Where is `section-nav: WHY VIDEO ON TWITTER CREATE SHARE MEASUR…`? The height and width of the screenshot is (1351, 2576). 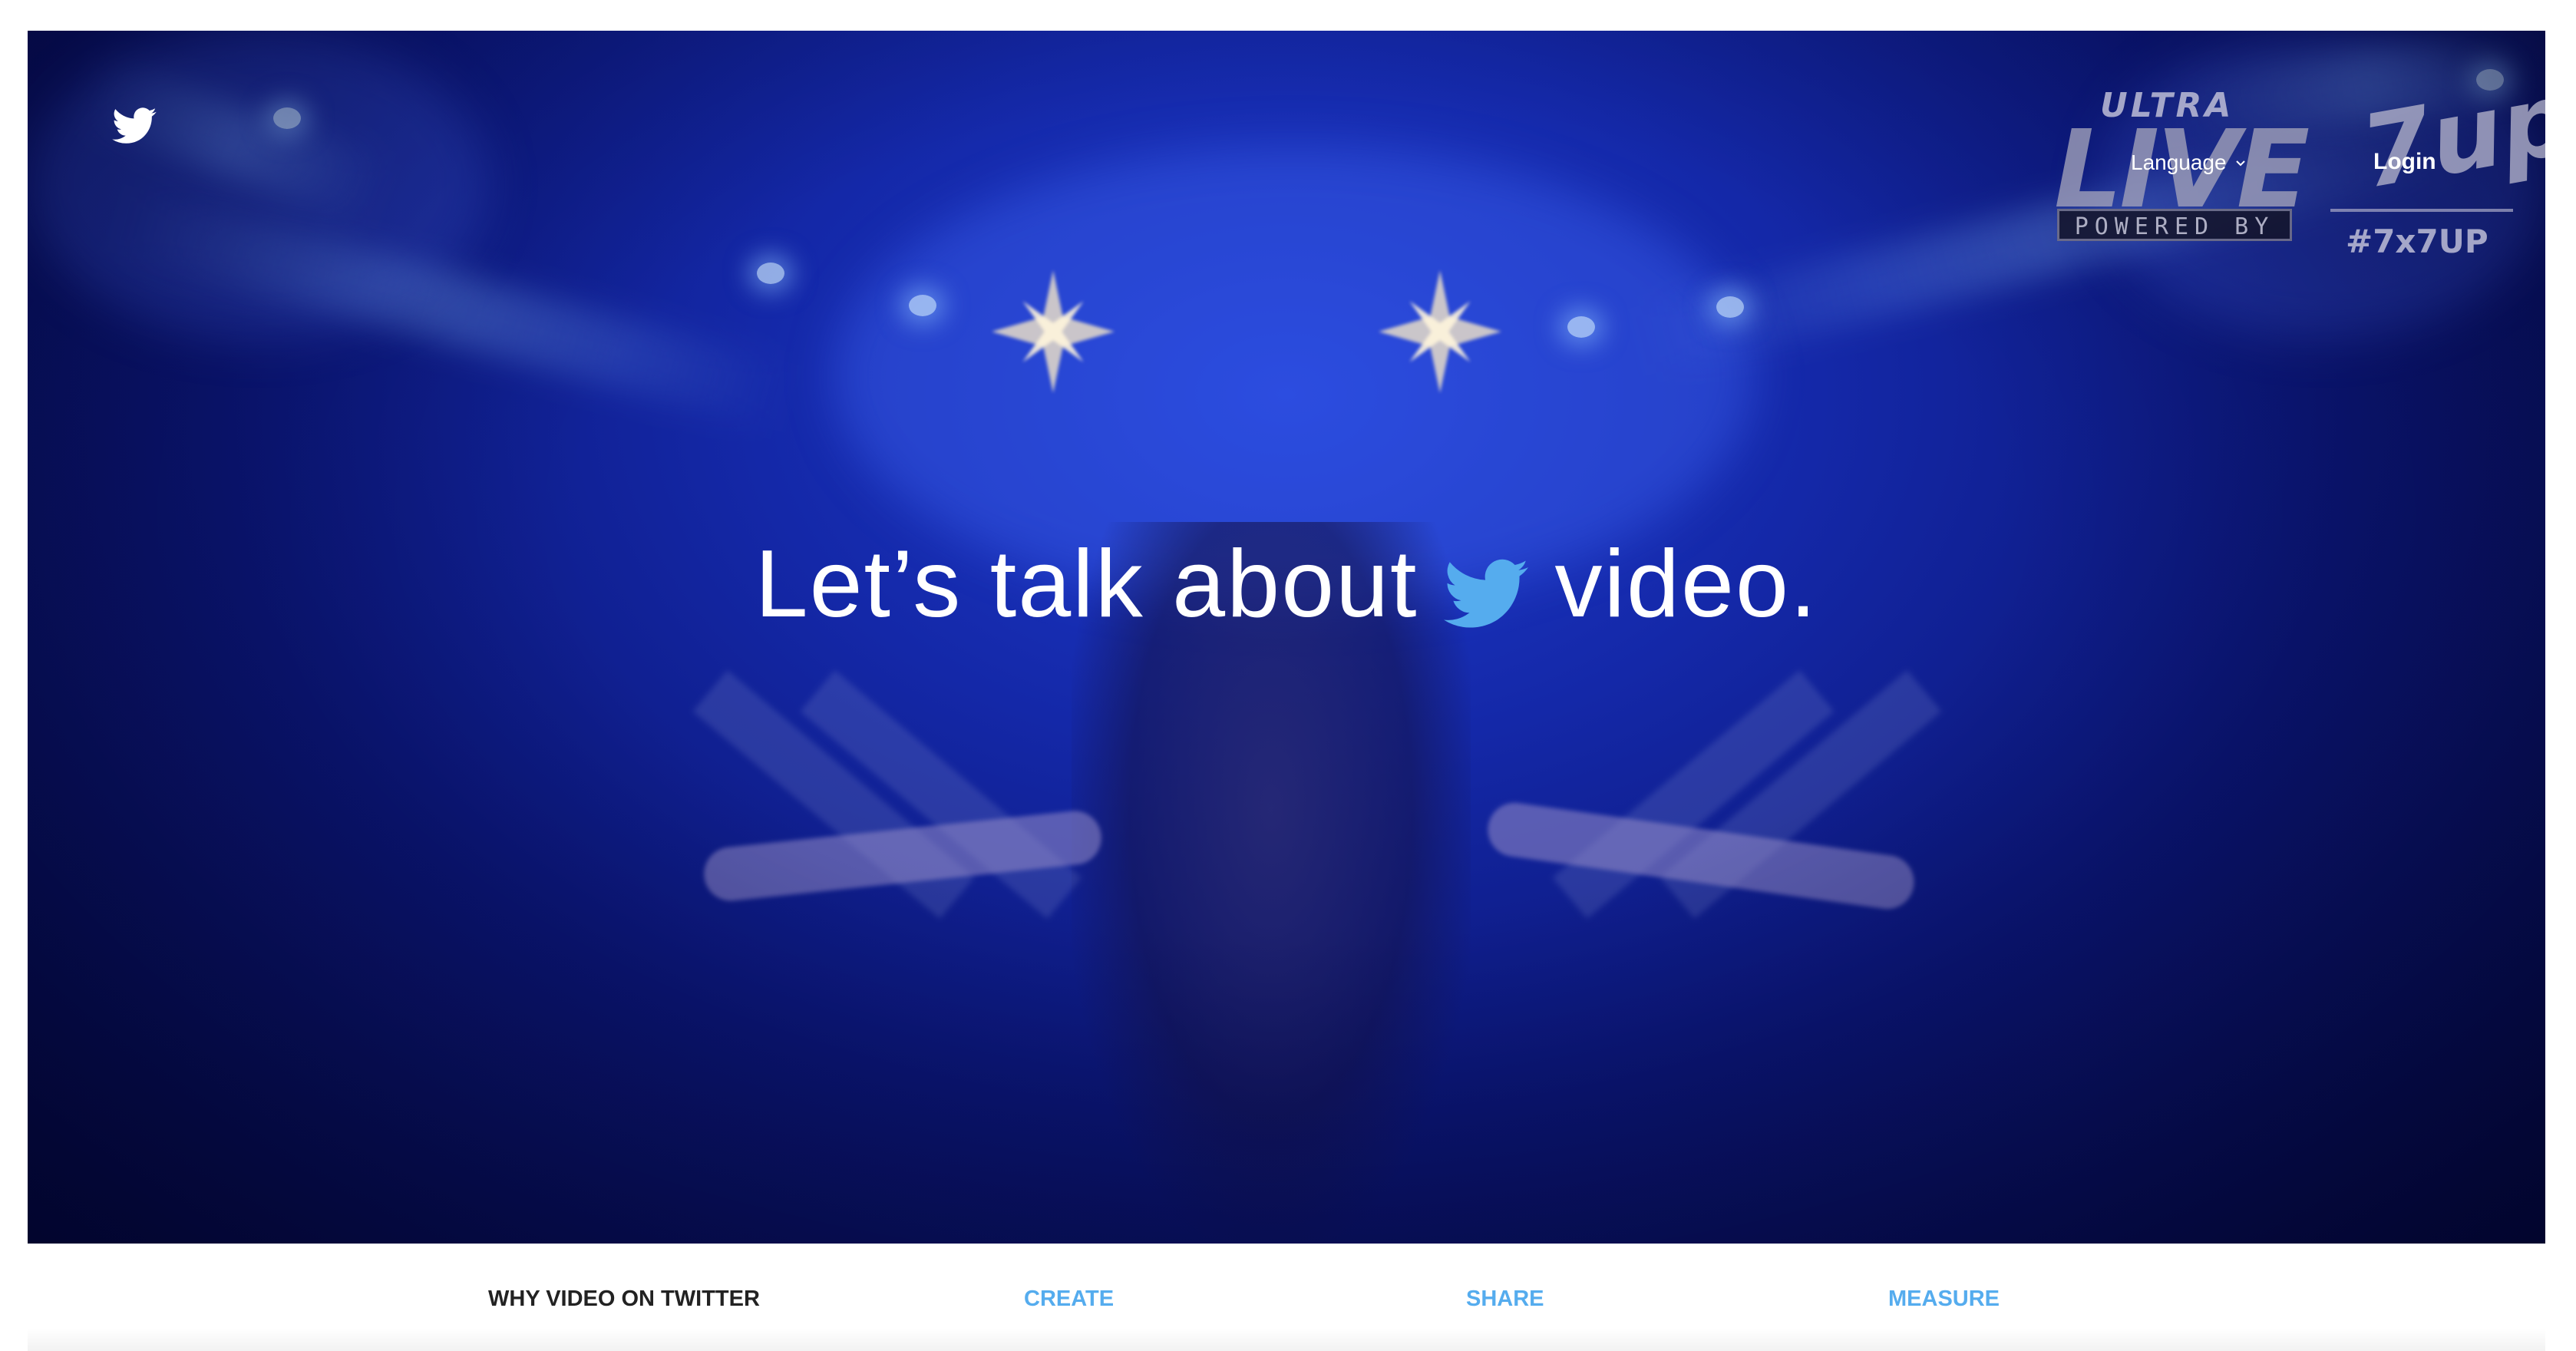
section-nav: WHY VIDEO ON TWITTER CREATE SHARE MEASUR… is located at coordinates (1288, 1297).